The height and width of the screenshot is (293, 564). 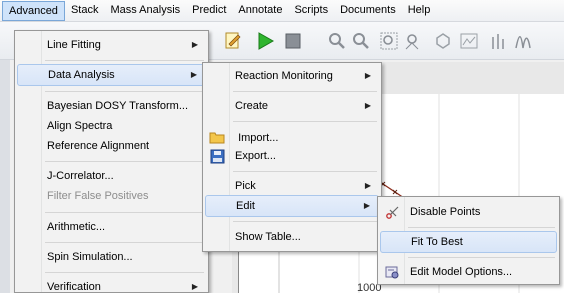 What do you see at coordinates (111, 284) in the screenshot?
I see `menu-item-verification: Verification ▶` at bounding box center [111, 284].